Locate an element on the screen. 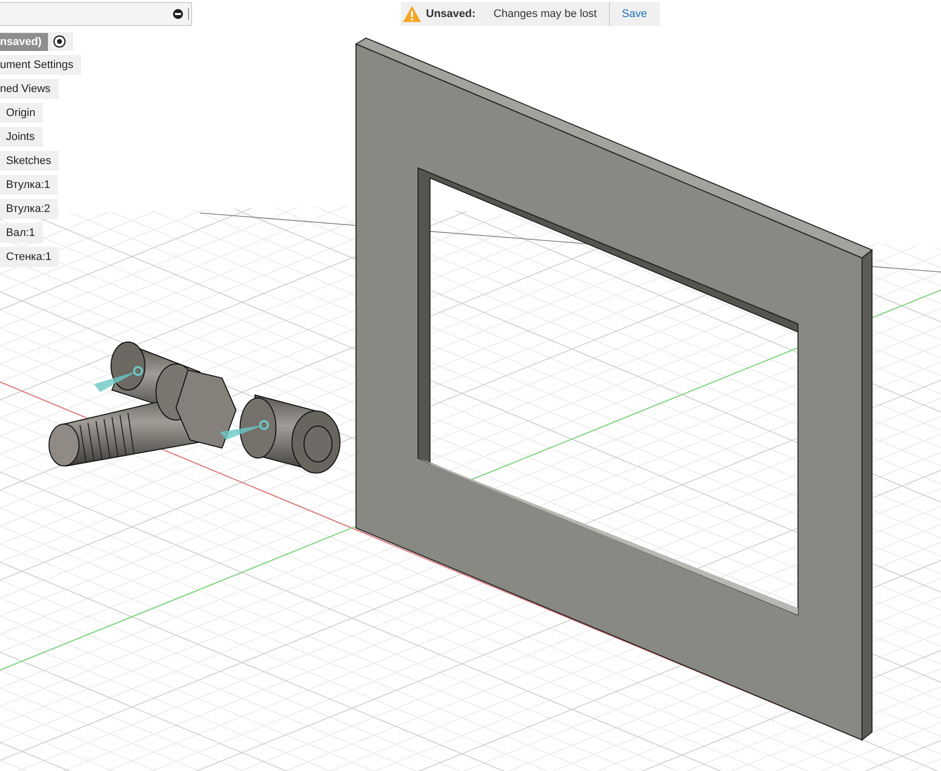 This screenshot has height=771, width=941. collapse-icon is located at coordinates (178, 14).